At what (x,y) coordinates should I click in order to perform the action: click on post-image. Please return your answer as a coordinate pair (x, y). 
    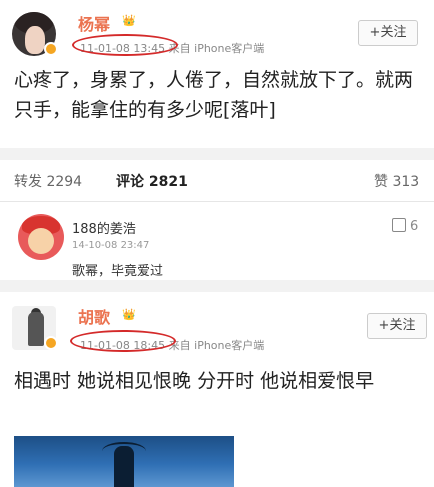
    Looking at the image, I should click on (124, 461).